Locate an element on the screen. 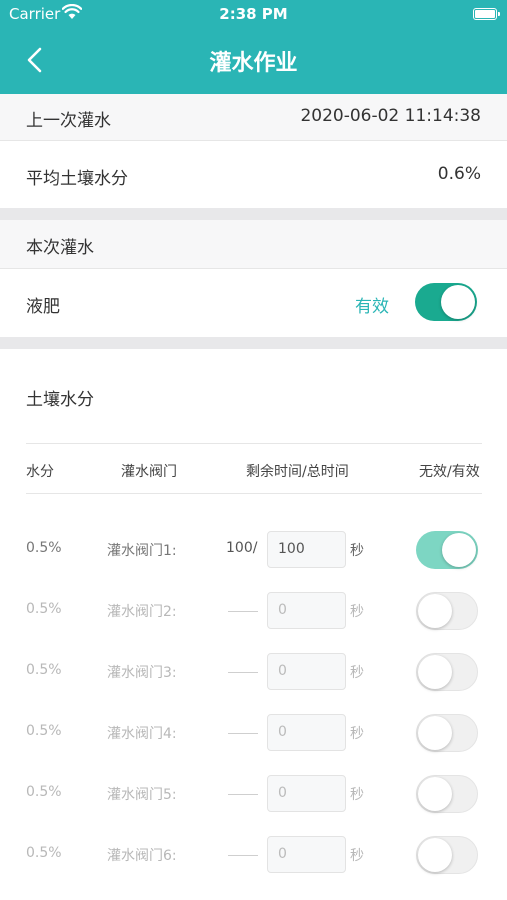 This screenshot has height=900, width=507. status-time: 2:38 PM is located at coordinates (253, 14).